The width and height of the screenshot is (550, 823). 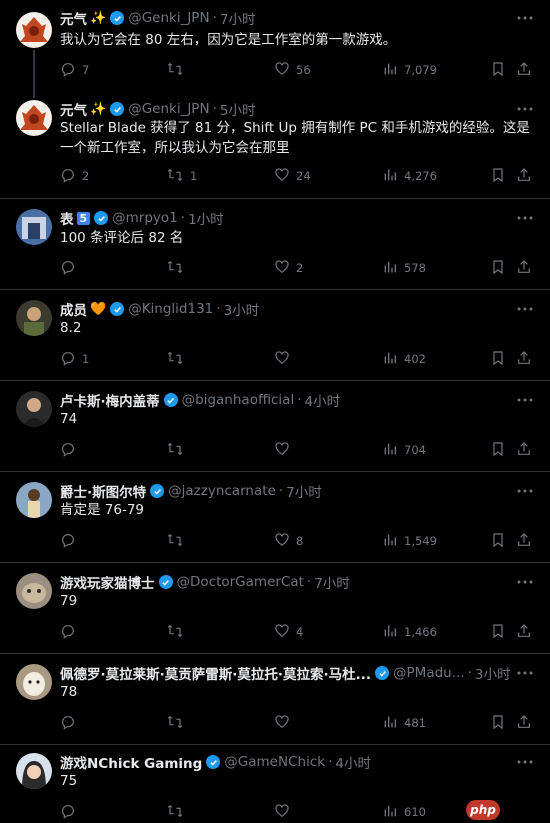 I want to click on timestamp: 5小时, so click(x=238, y=109).